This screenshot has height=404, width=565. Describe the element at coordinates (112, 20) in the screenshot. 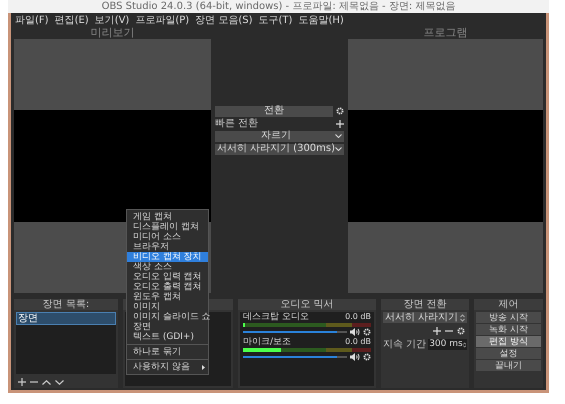

I see `menu-item: 보기(V)` at that location.